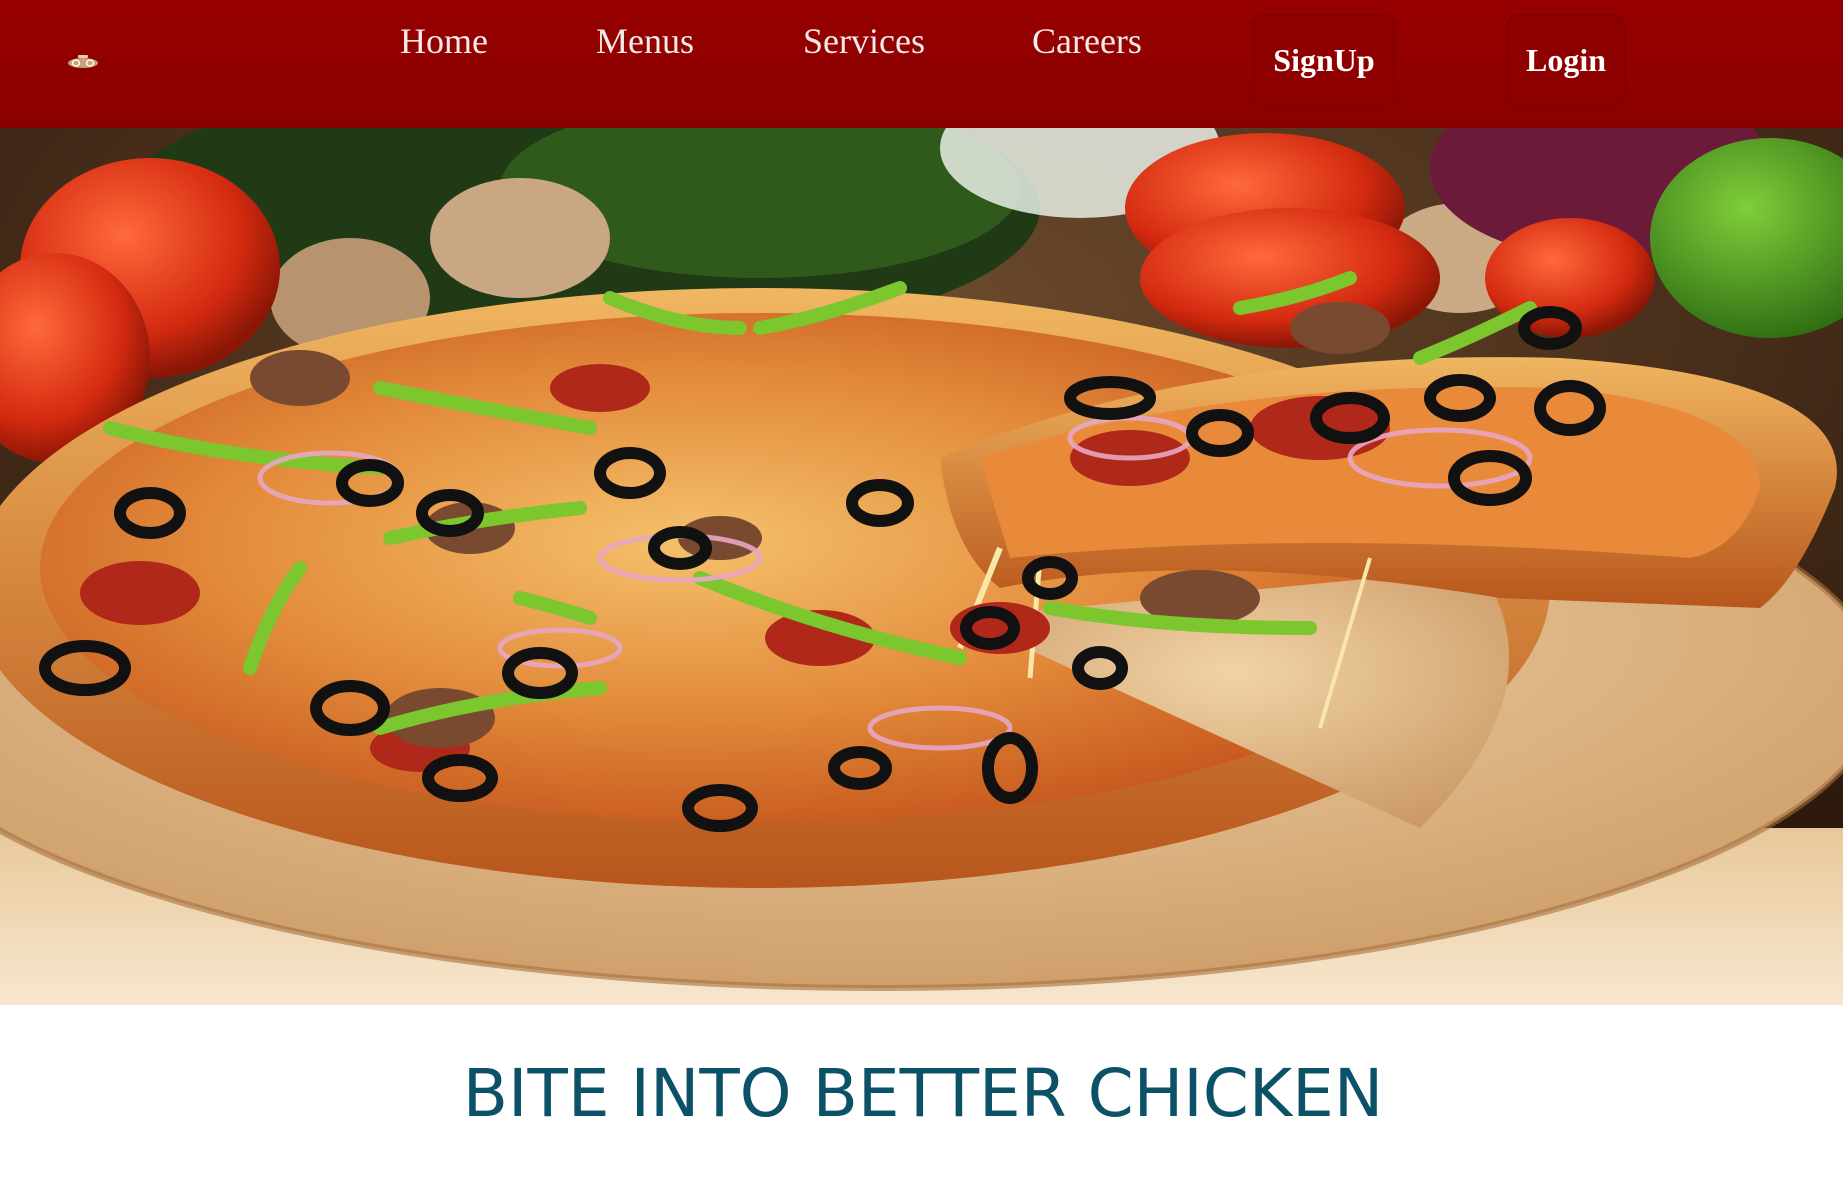  What do you see at coordinates (1087, 41) in the screenshot?
I see `nav-link-careers: Careers` at bounding box center [1087, 41].